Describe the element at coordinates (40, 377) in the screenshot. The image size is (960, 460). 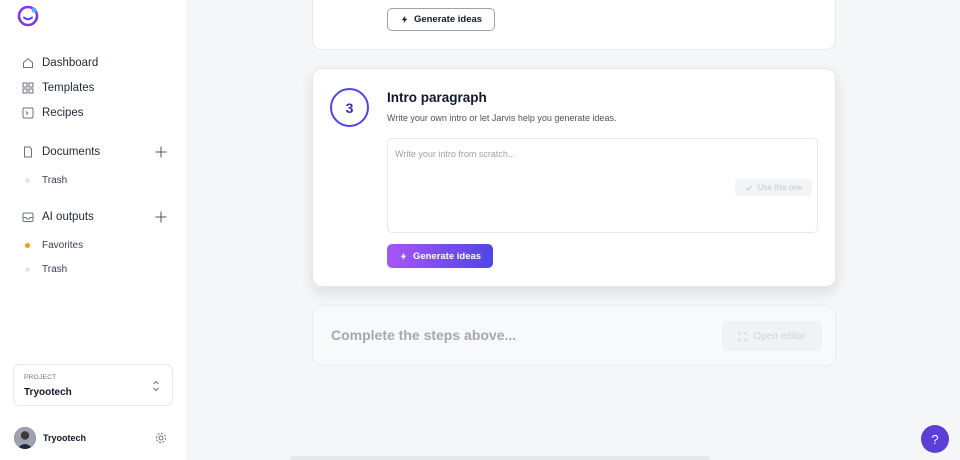
I see `project-caption: PROJECT` at that location.